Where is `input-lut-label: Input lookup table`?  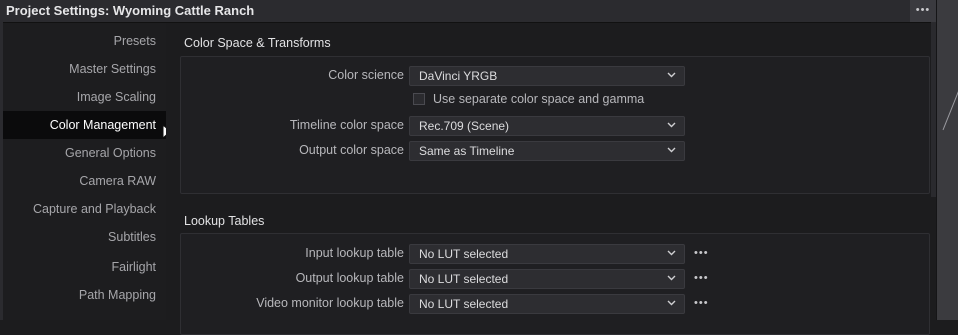 input-lut-label: Input lookup table is located at coordinates (354, 253).